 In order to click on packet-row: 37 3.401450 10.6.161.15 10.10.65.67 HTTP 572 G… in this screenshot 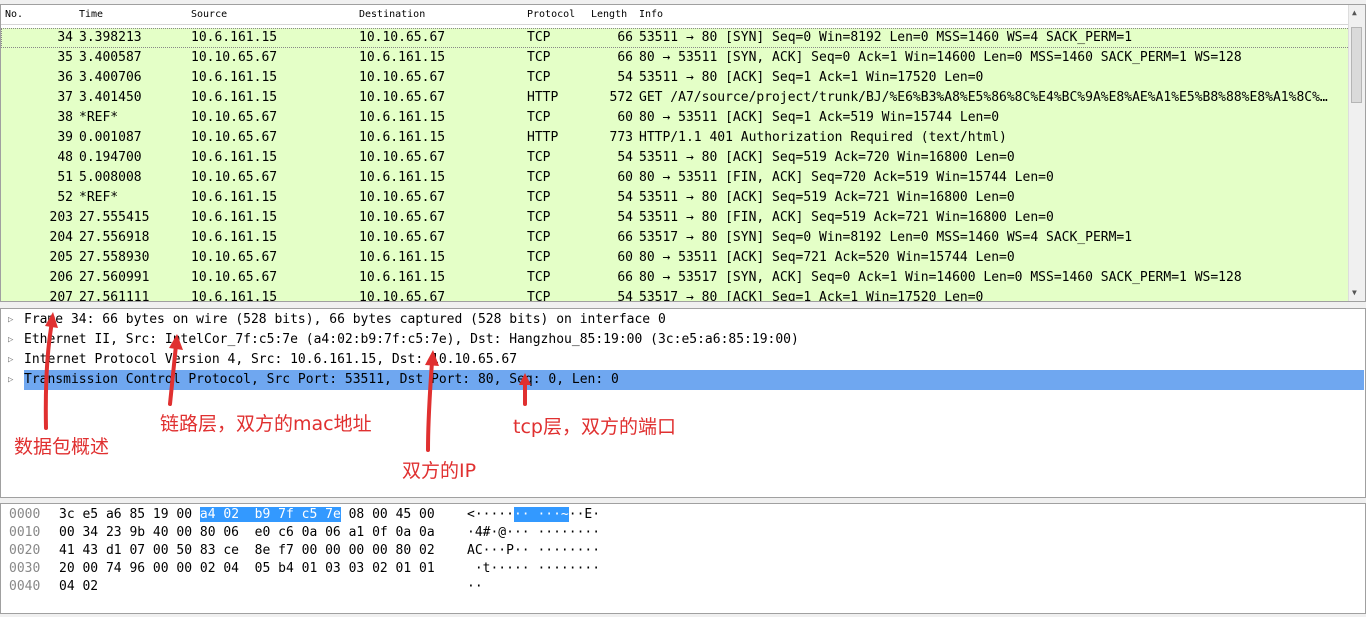, I will do `click(675, 98)`.